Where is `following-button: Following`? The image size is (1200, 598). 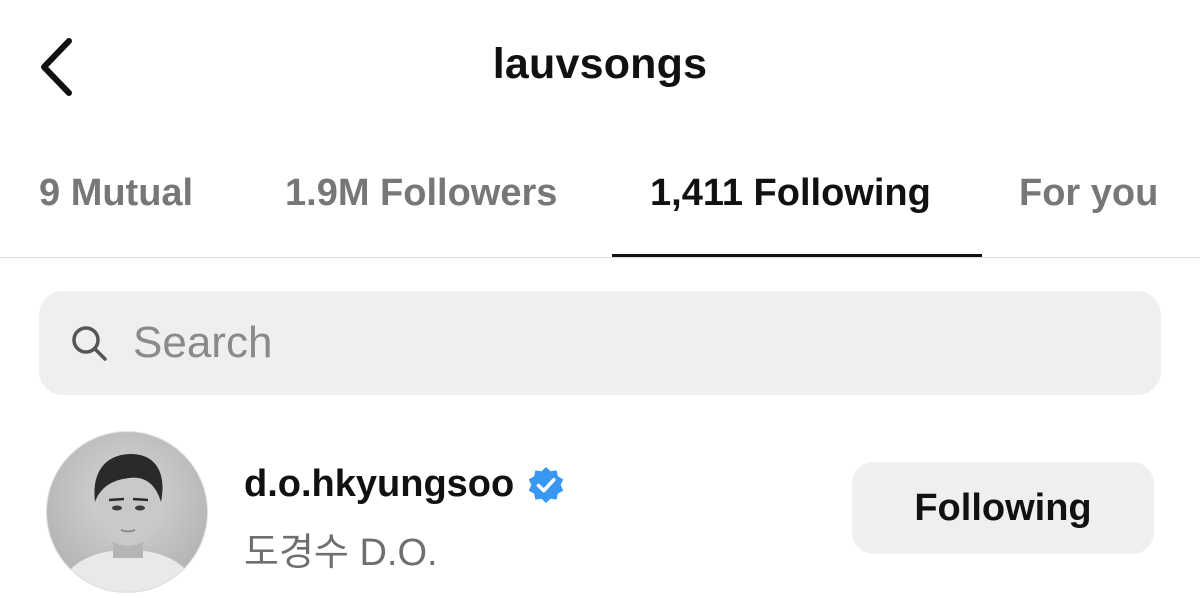
following-button: Following is located at coordinates (1003, 508).